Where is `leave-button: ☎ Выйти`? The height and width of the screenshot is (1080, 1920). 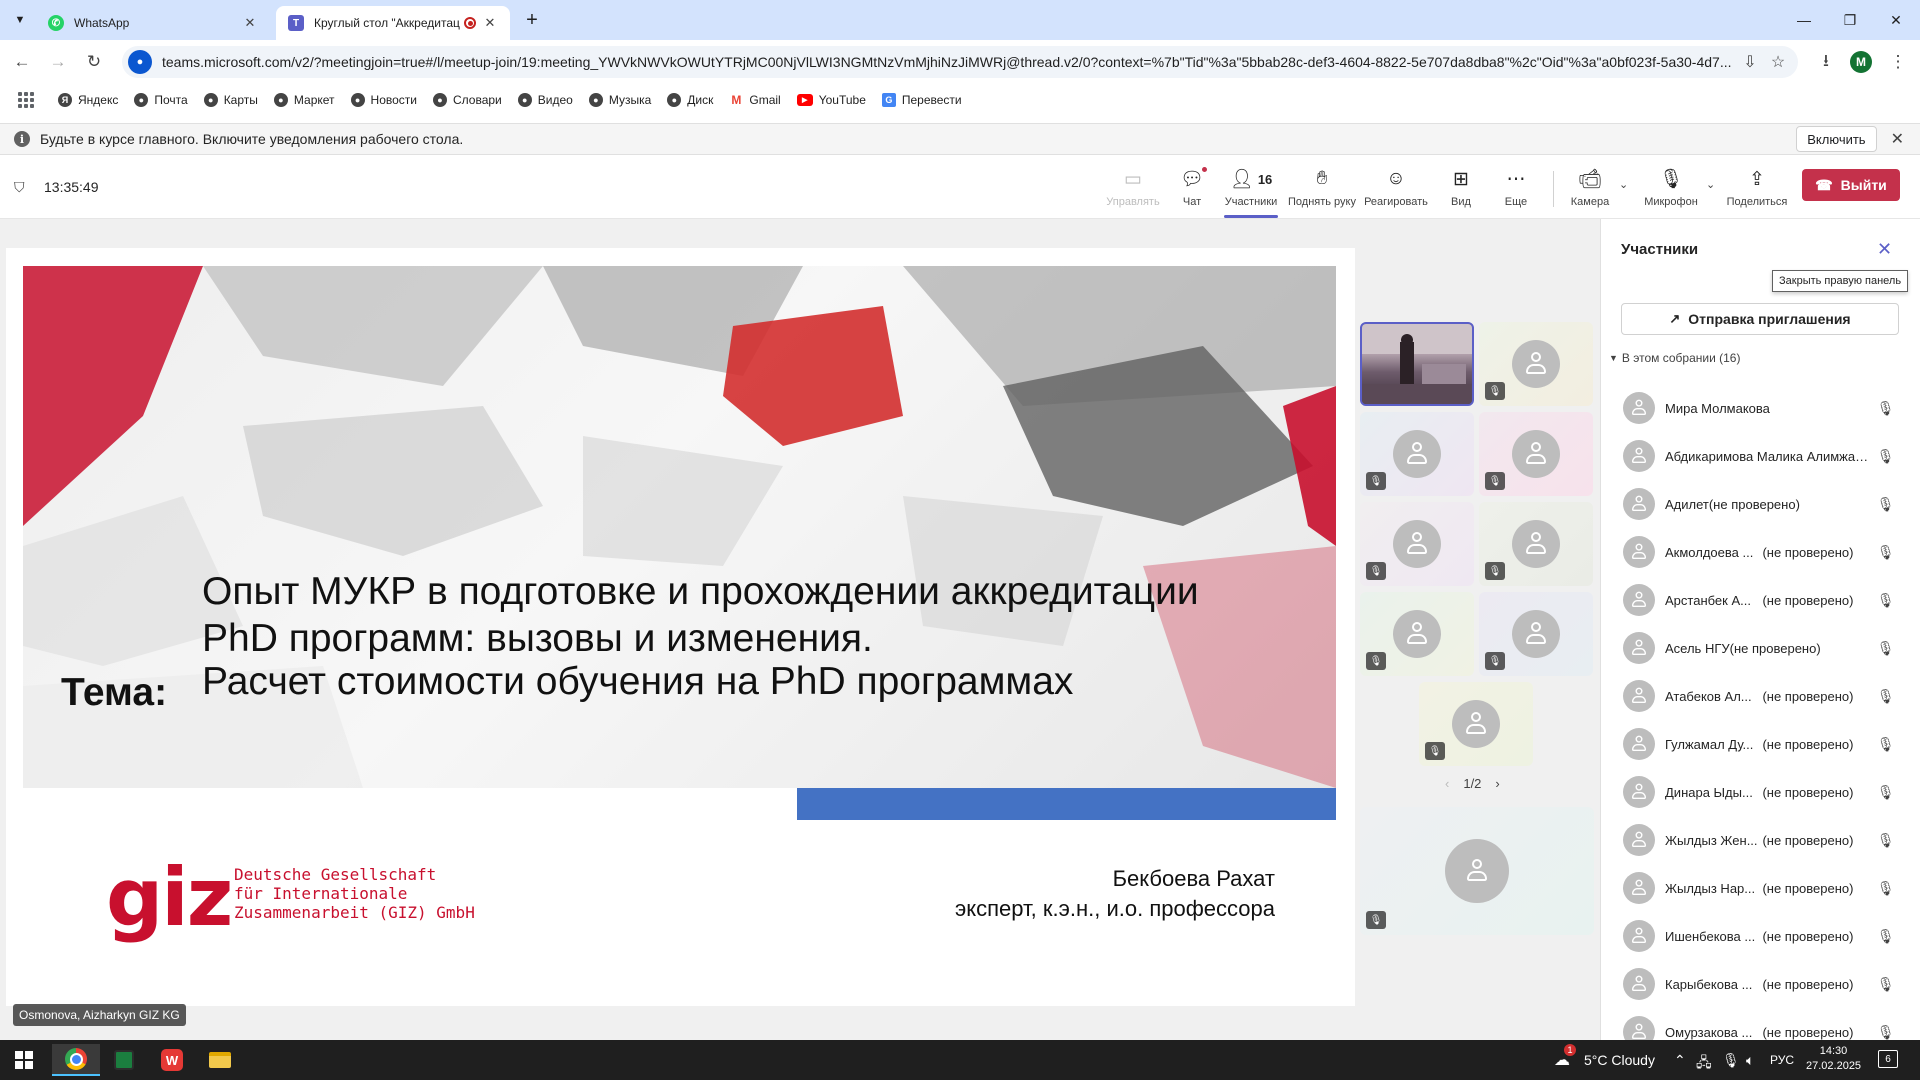
leave-button: ☎ Выйти is located at coordinates (1851, 185).